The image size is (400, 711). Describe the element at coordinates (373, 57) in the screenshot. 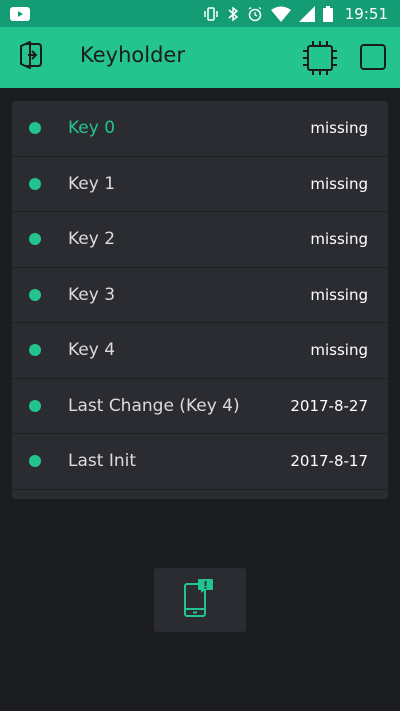

I see `square-button` at that location.